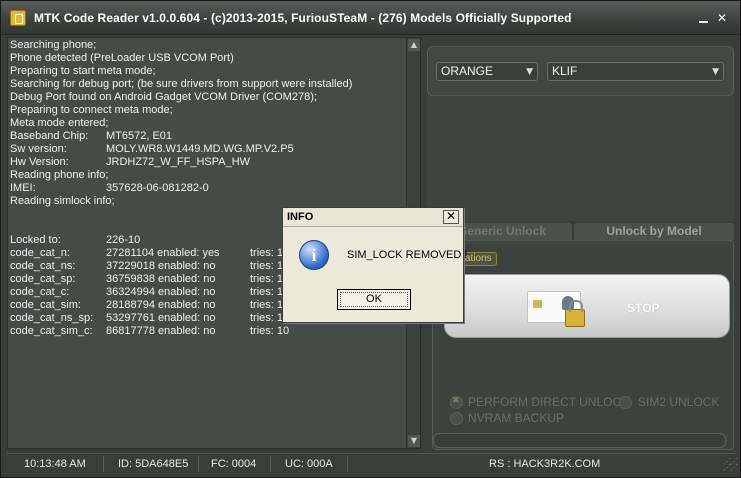 The height and width of the screenshot is (478, 741). I want to click on info-icon: i, so click(314, 255).